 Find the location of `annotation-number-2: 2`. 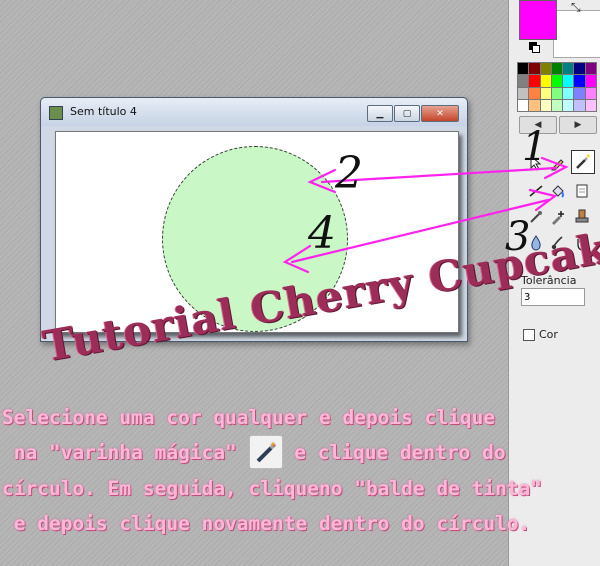

annotation-number-2: 2 is located at coordinates (348, 173).